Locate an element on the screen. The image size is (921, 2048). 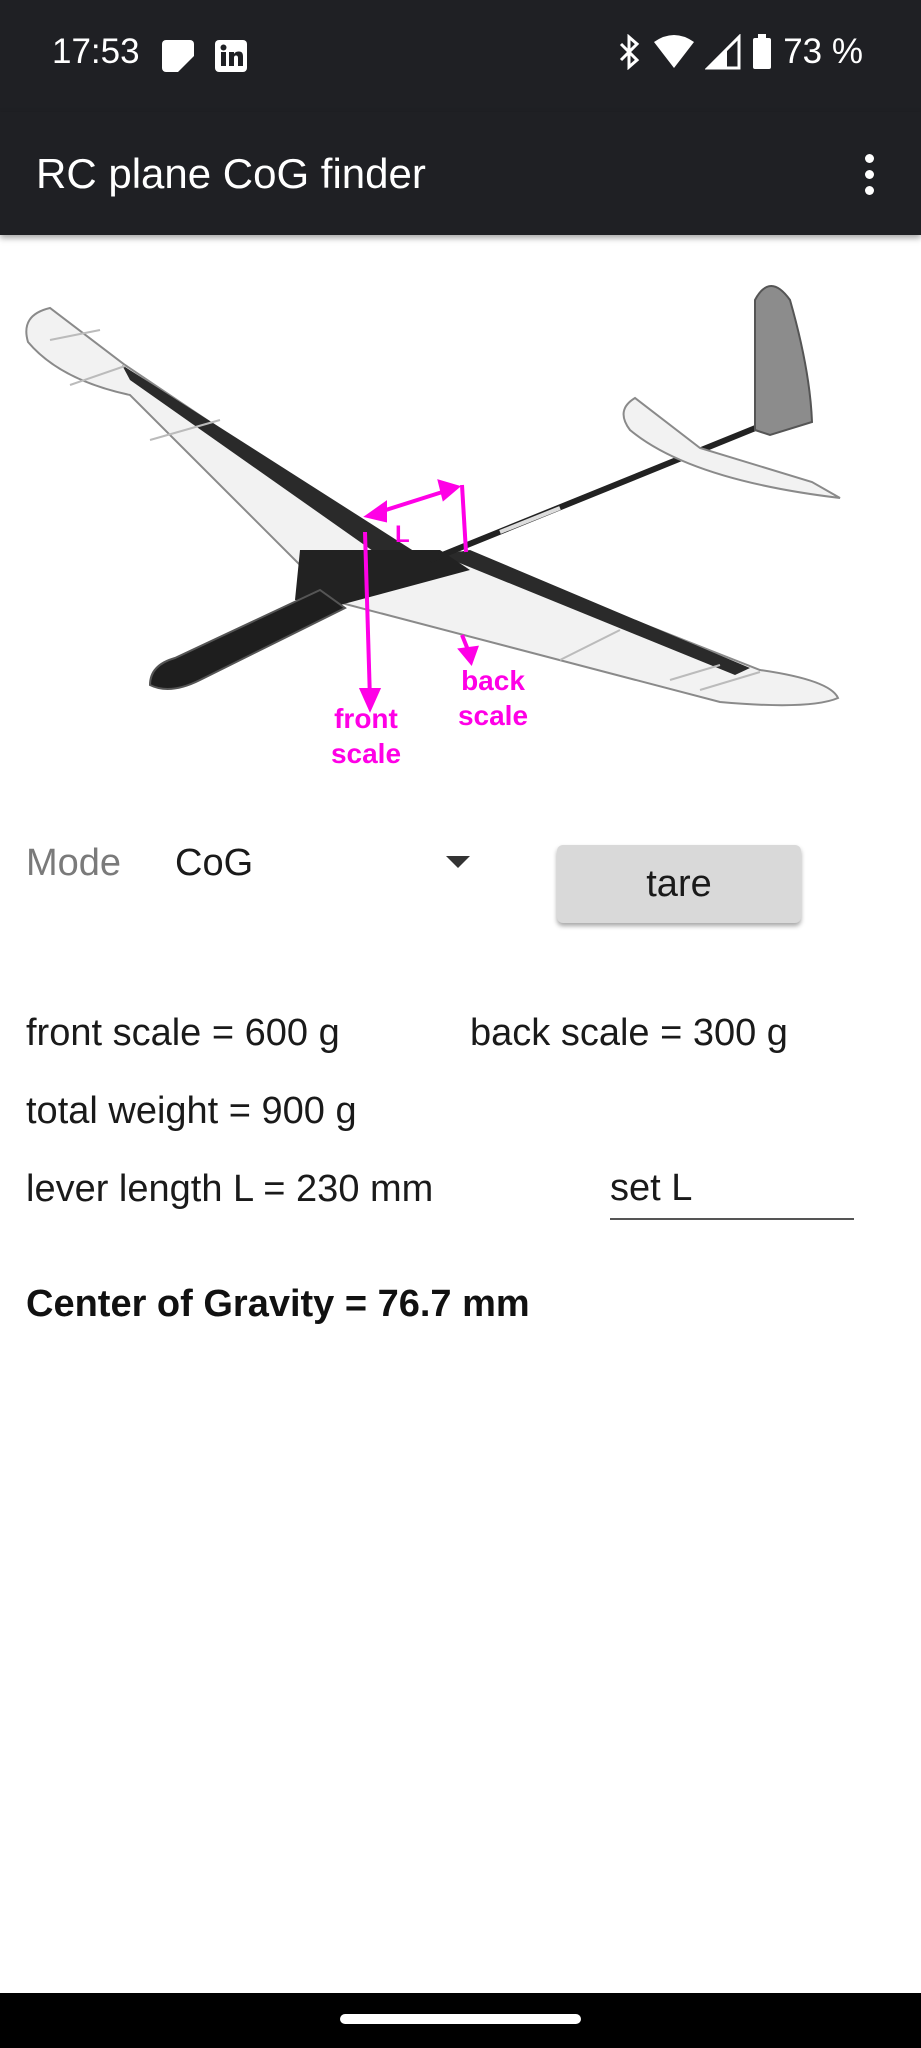
fuselage is located at coordinates (247, 639).